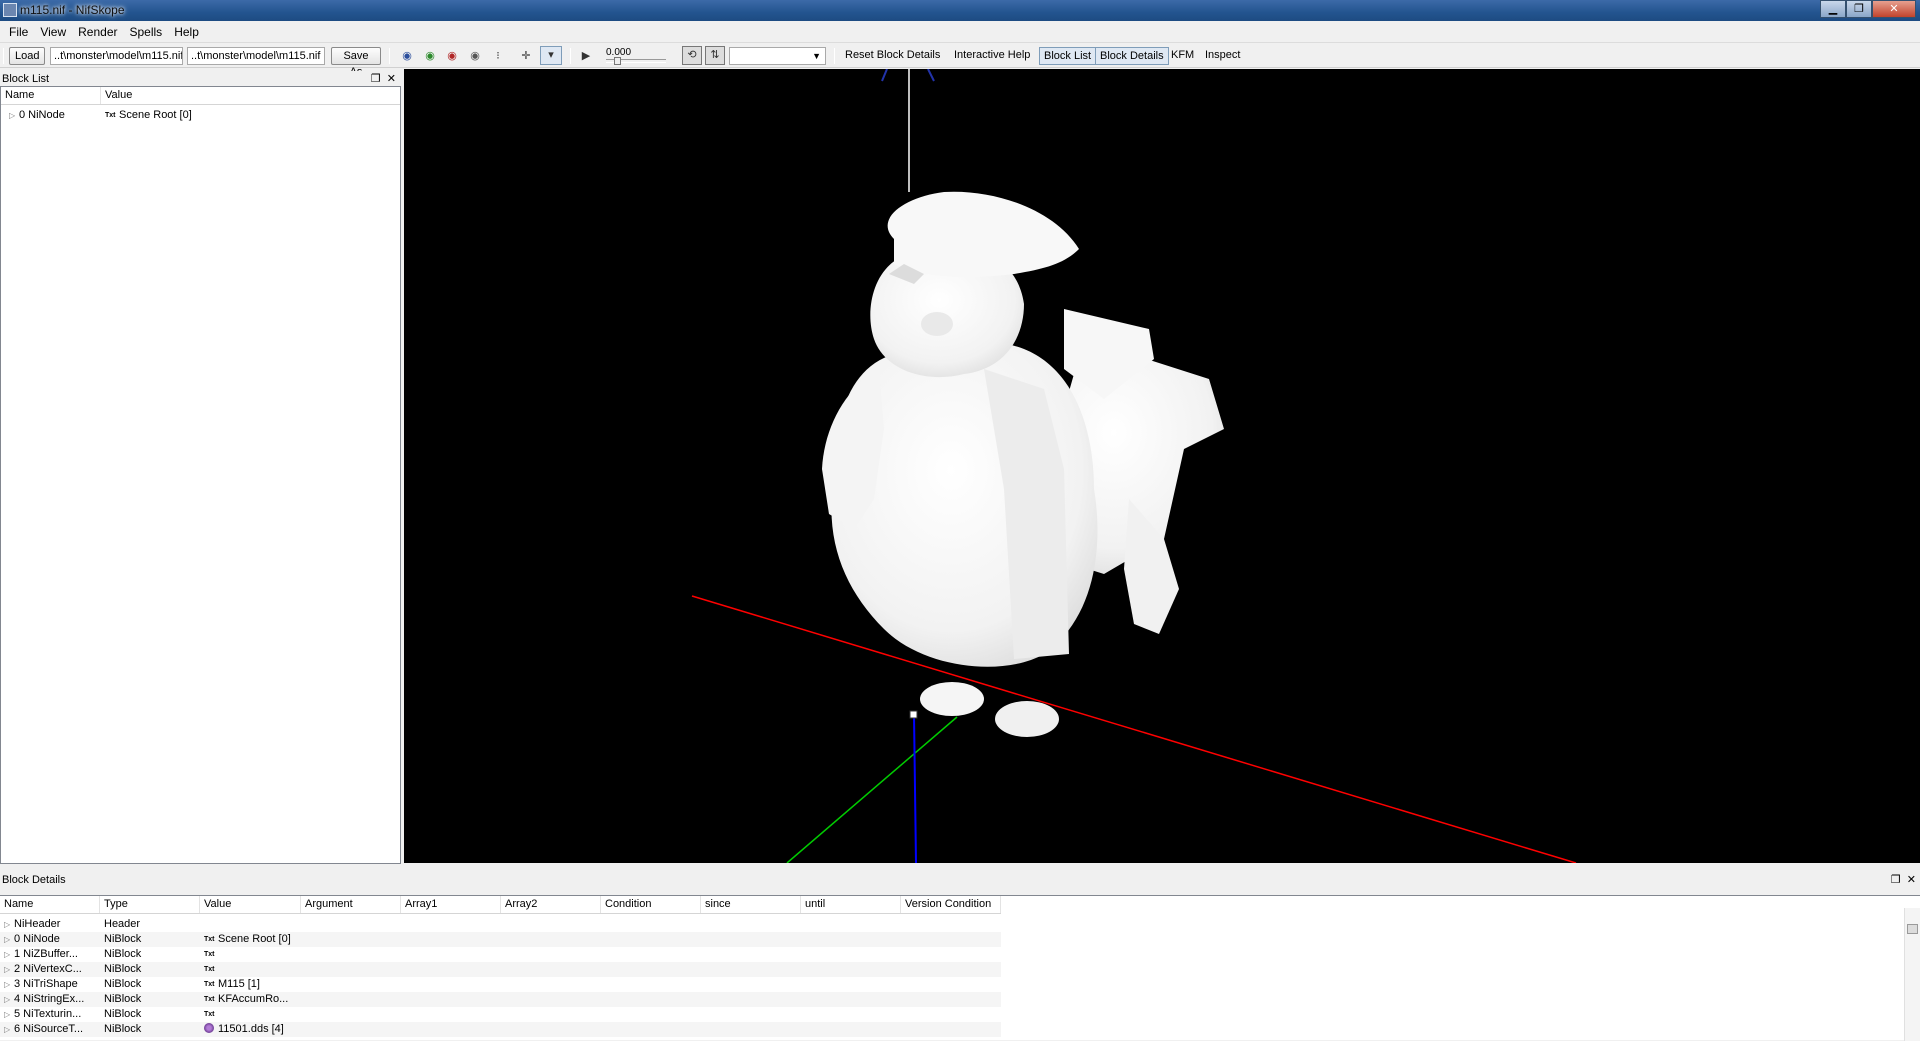 This screenshot has height=1041, width=1920. What do you see at coordinates (892, 56) in the screenshot?
I see `reset-block-details-button: Reset Block Details` at bounding box center [892, 56].